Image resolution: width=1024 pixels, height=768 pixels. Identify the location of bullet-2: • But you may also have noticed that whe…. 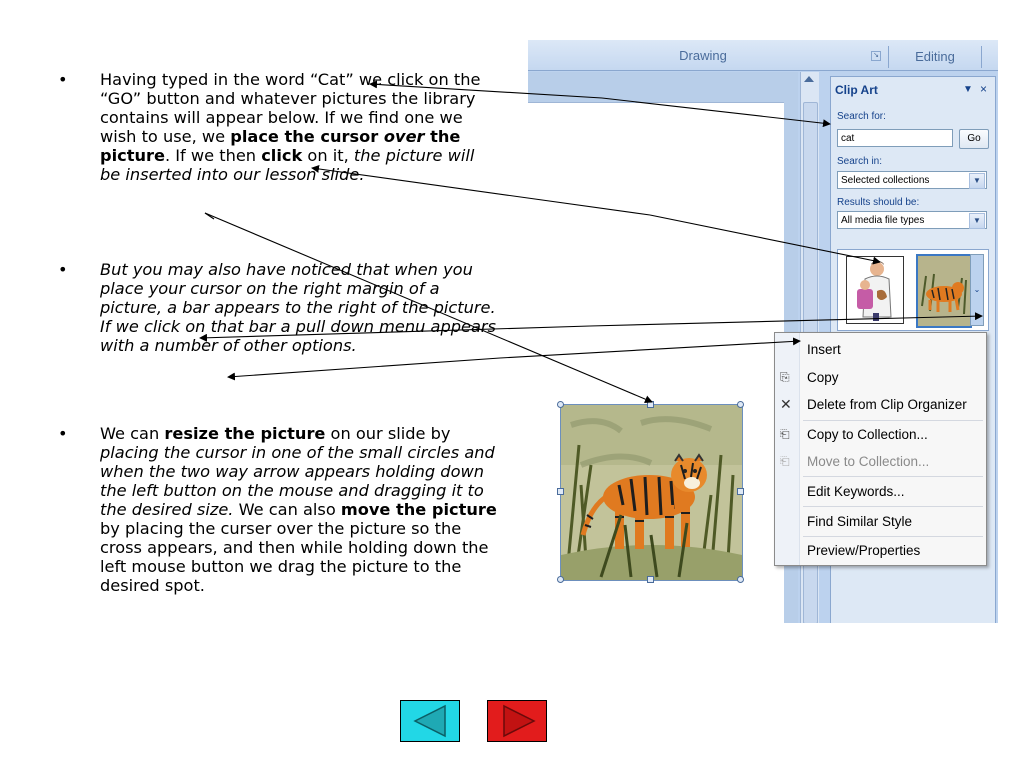
(278, 307).